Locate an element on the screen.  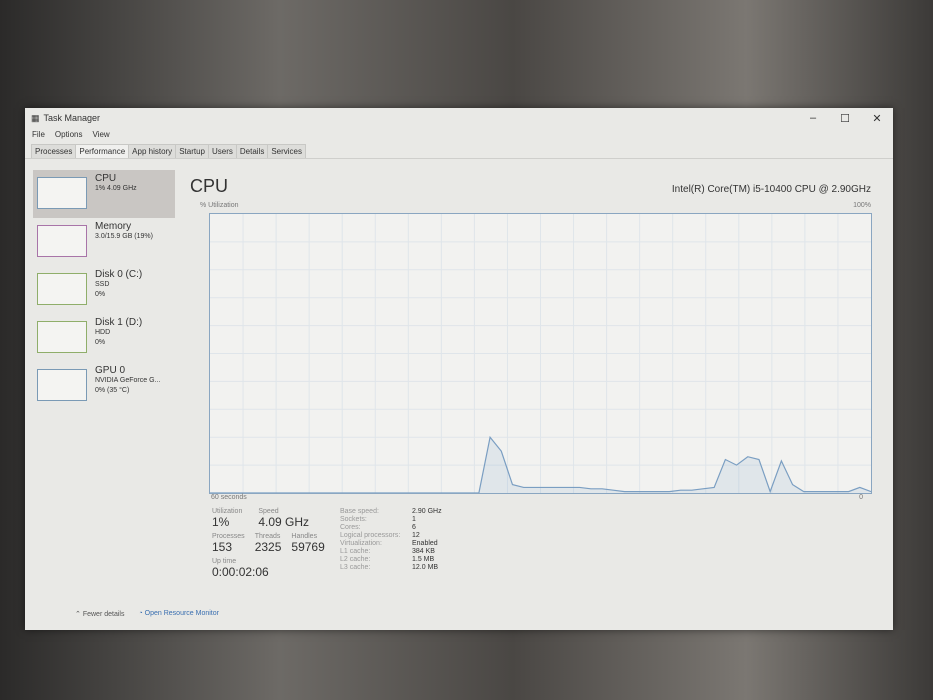
maximize-button: ☐ is located at coordinates (845, 118).